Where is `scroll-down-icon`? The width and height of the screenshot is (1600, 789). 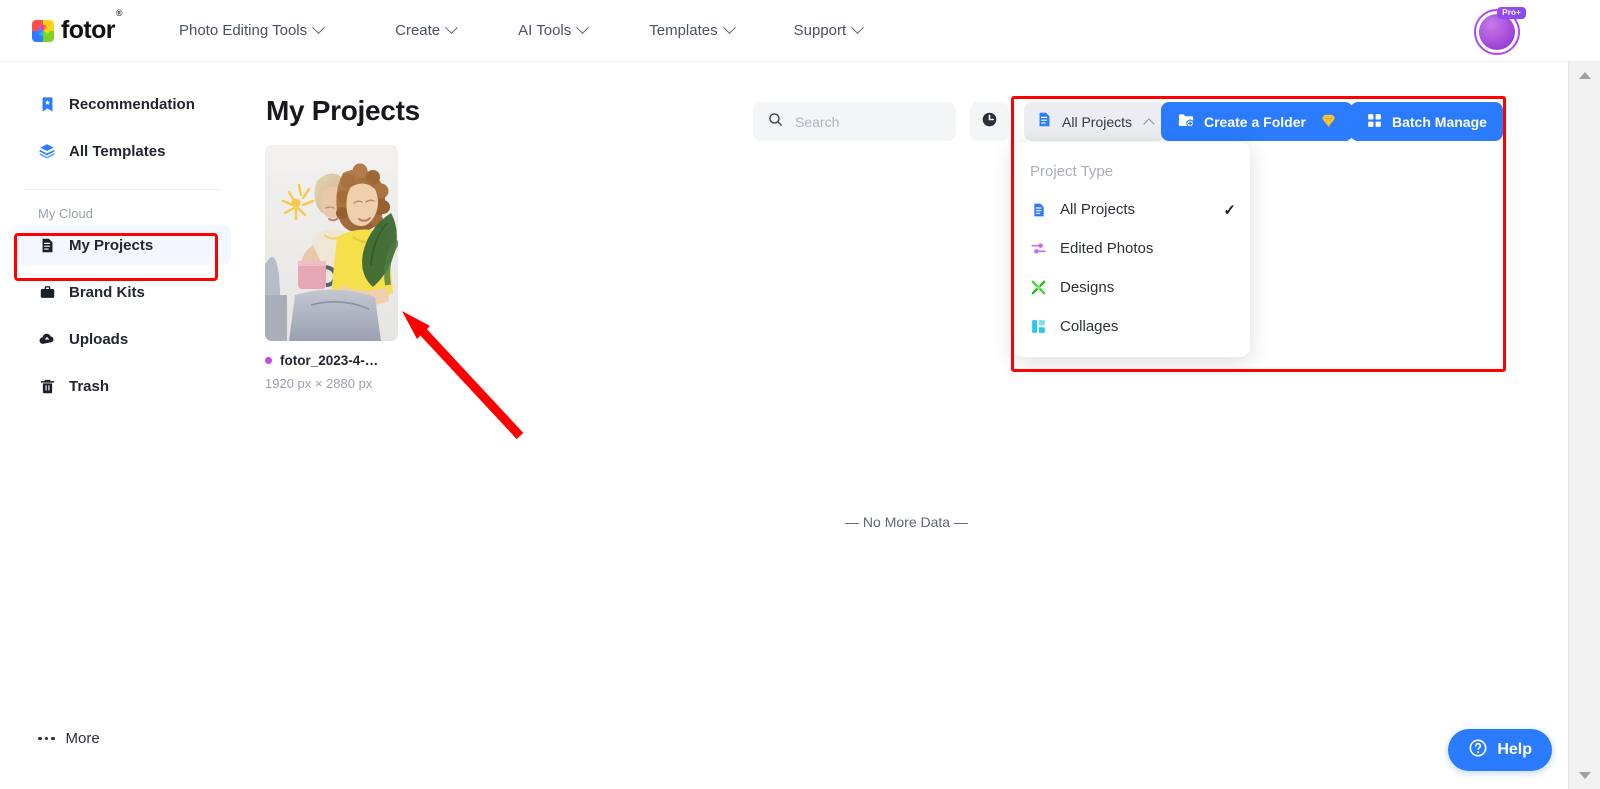 scroll-down-icon is located at coordinates (1584, 775).